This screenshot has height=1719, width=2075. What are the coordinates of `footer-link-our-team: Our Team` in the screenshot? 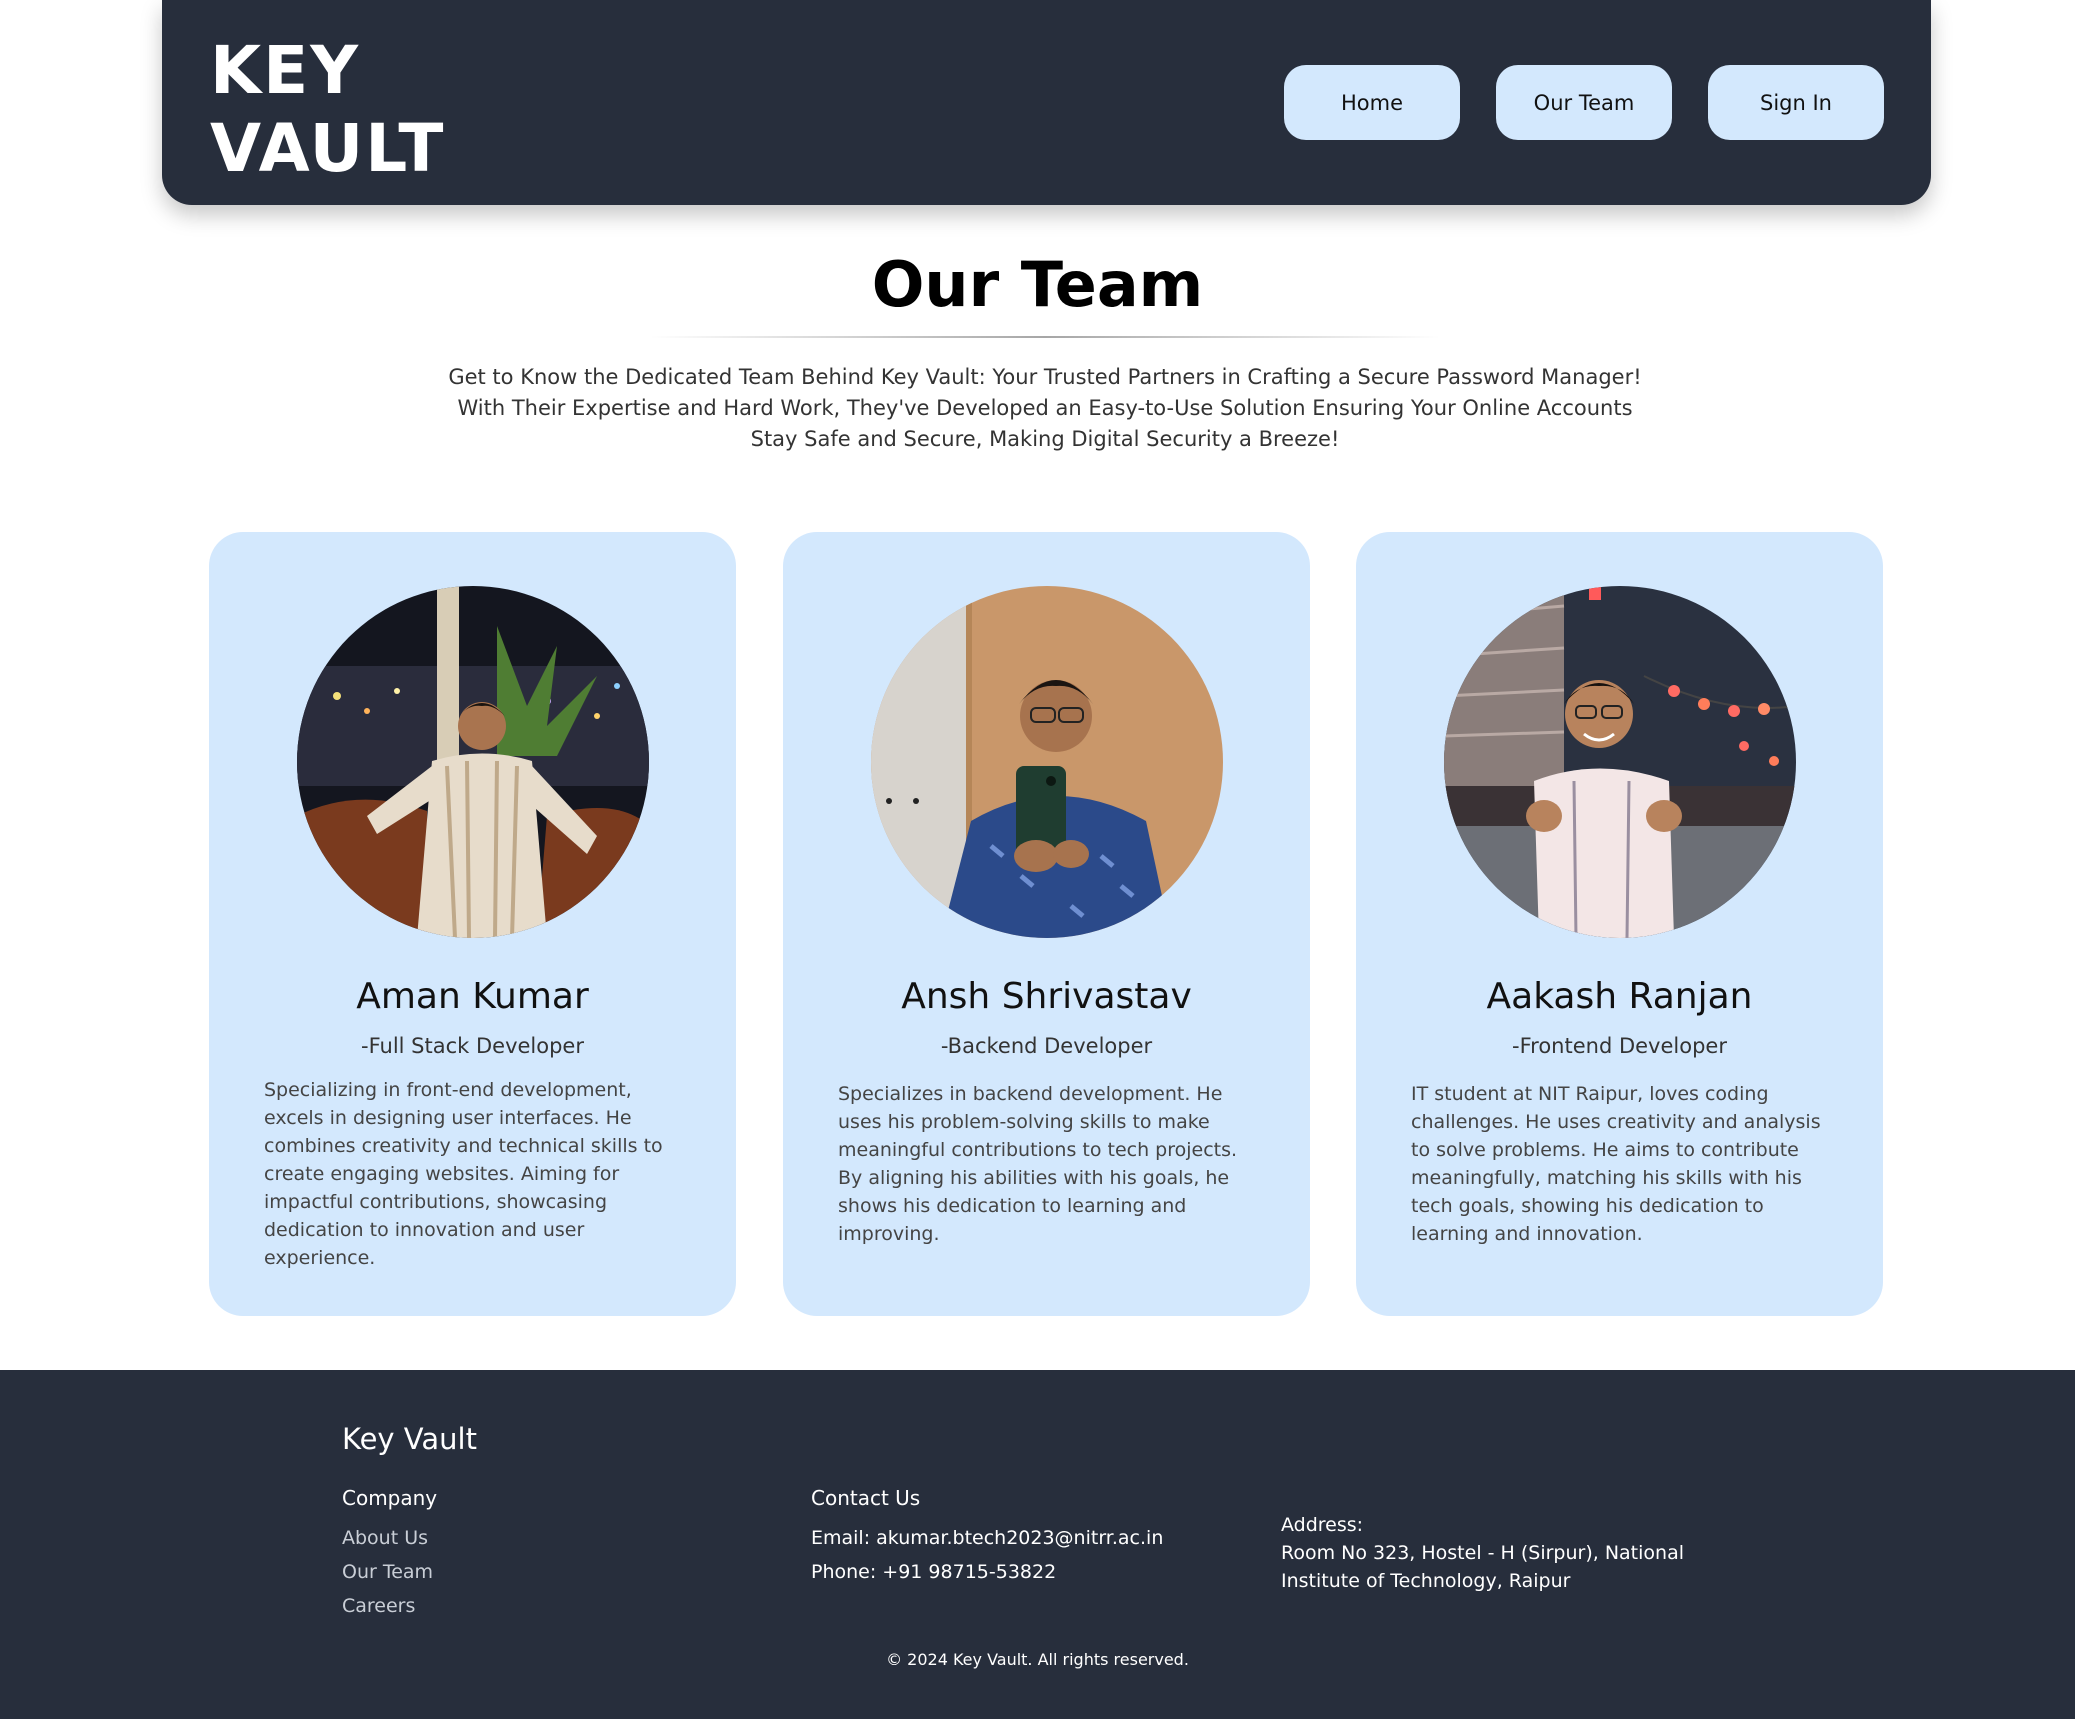 It's located at (387, 1572).